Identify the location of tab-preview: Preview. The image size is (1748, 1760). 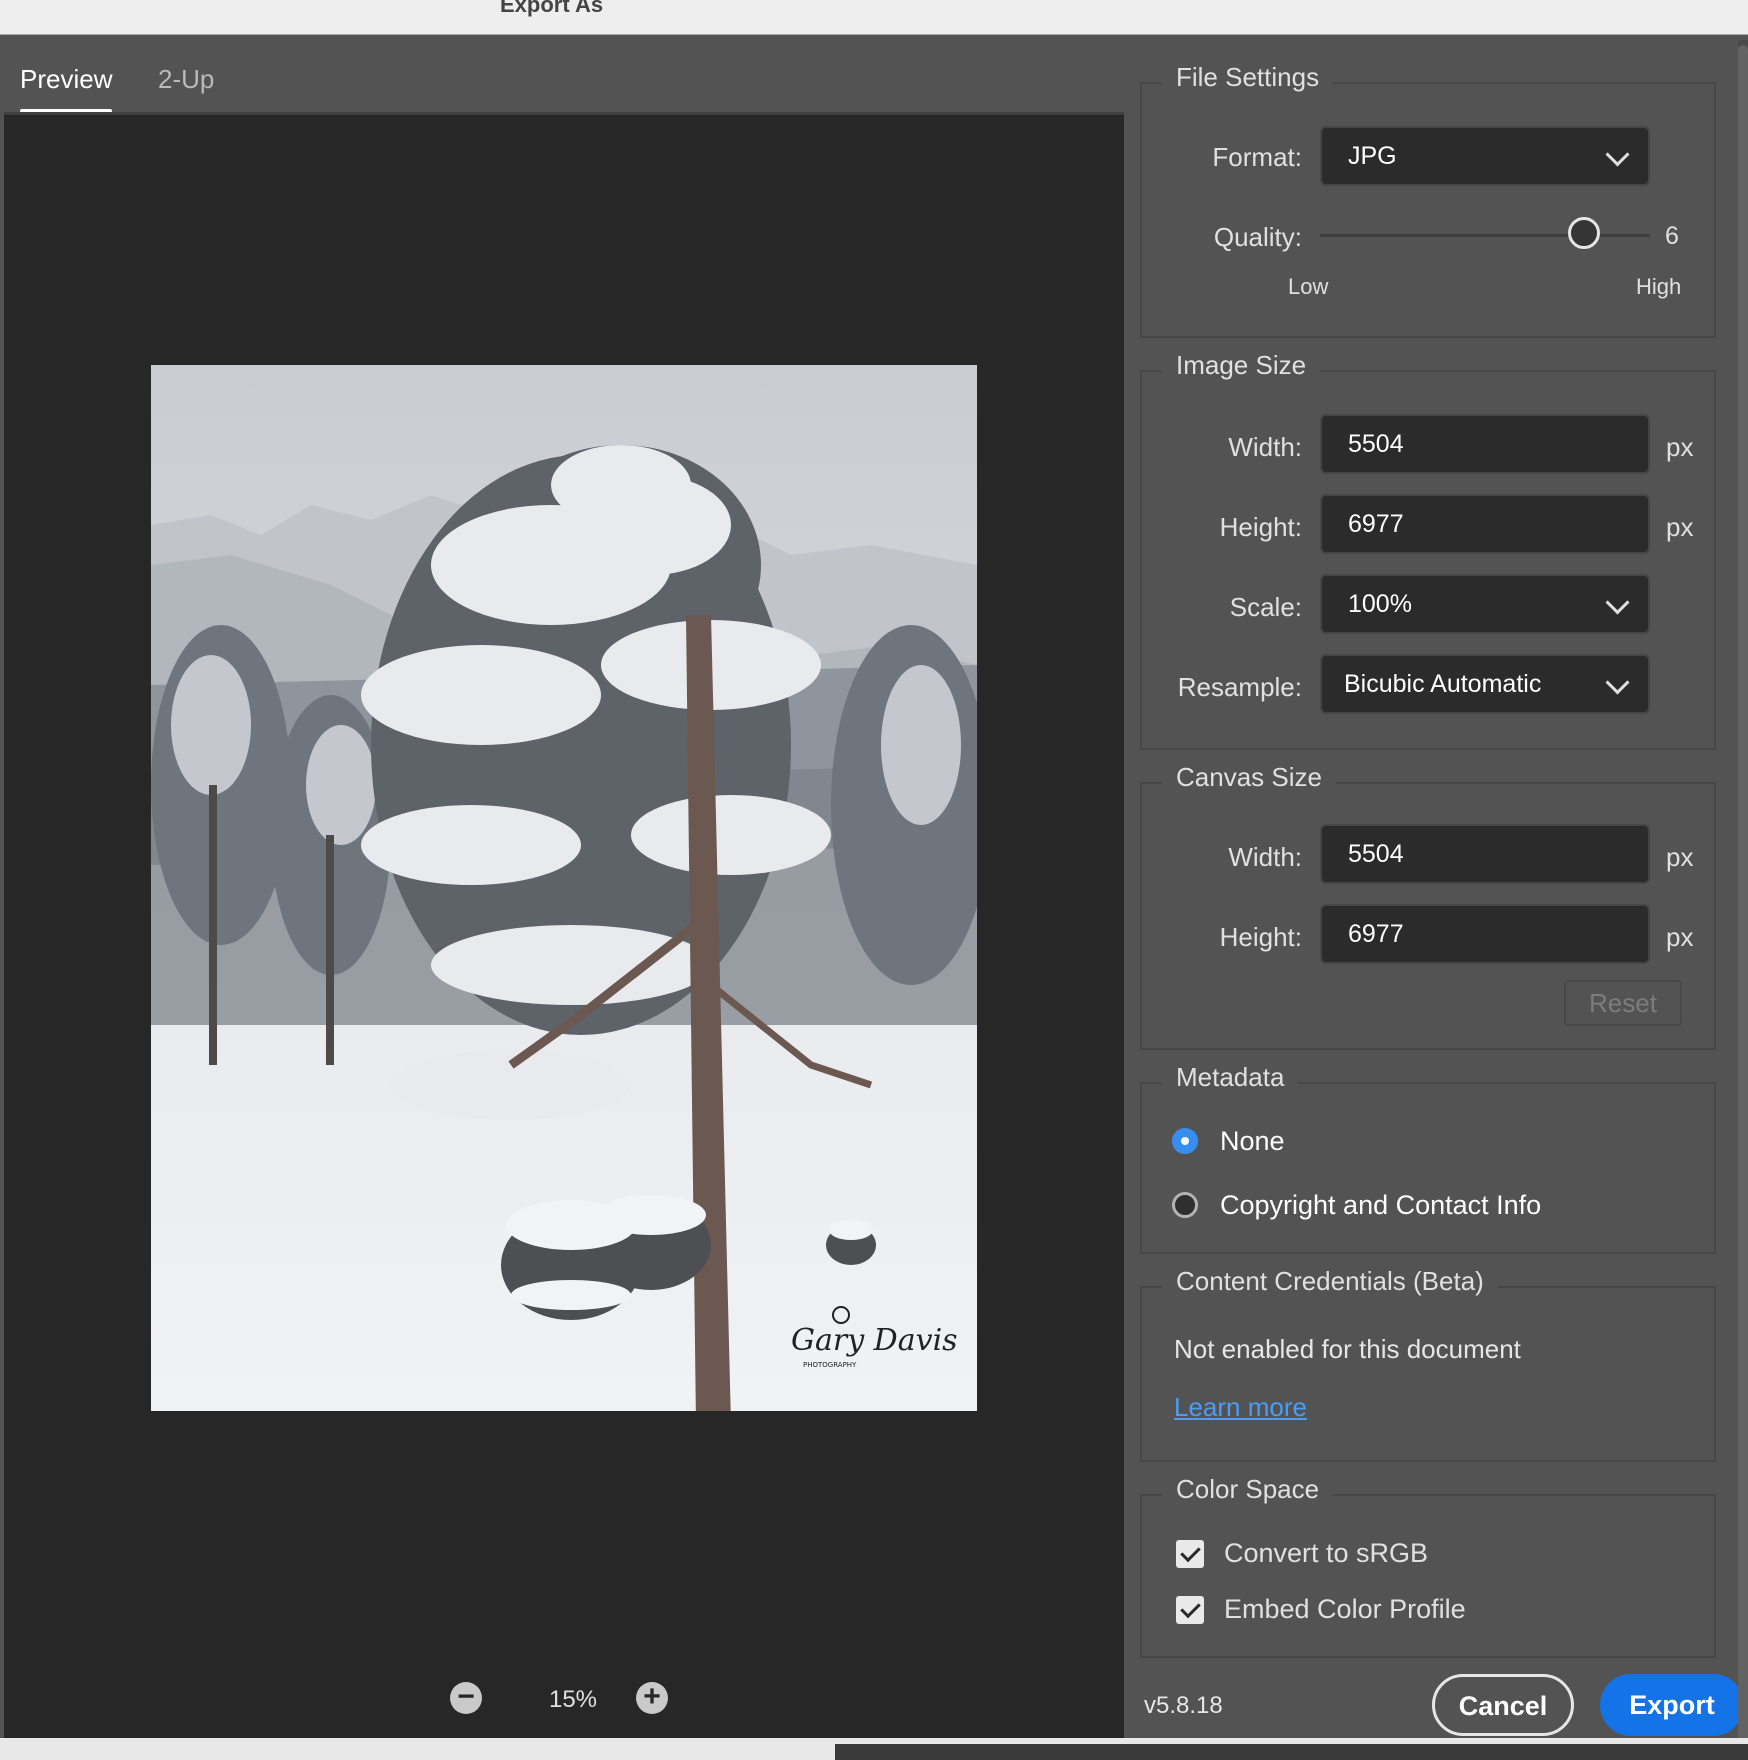
(66, 79).